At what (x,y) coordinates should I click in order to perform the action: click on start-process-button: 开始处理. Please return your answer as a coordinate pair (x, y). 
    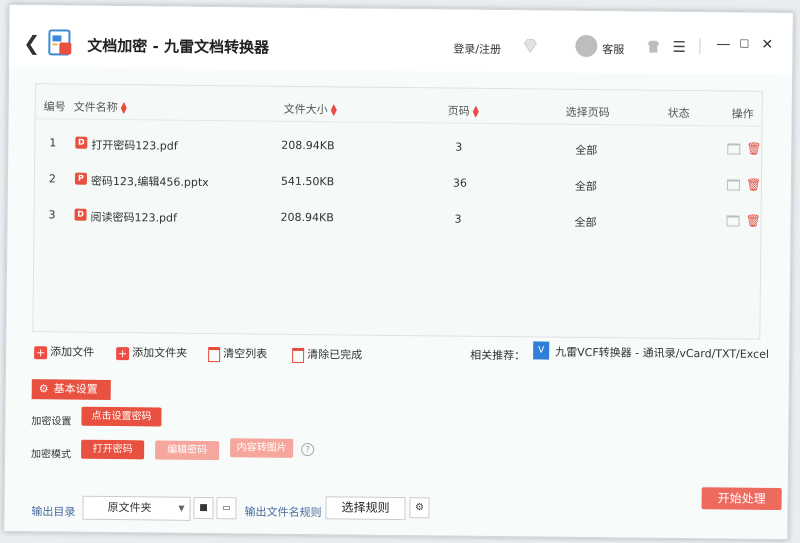
    Looking at the image, I should click on (741, 499).